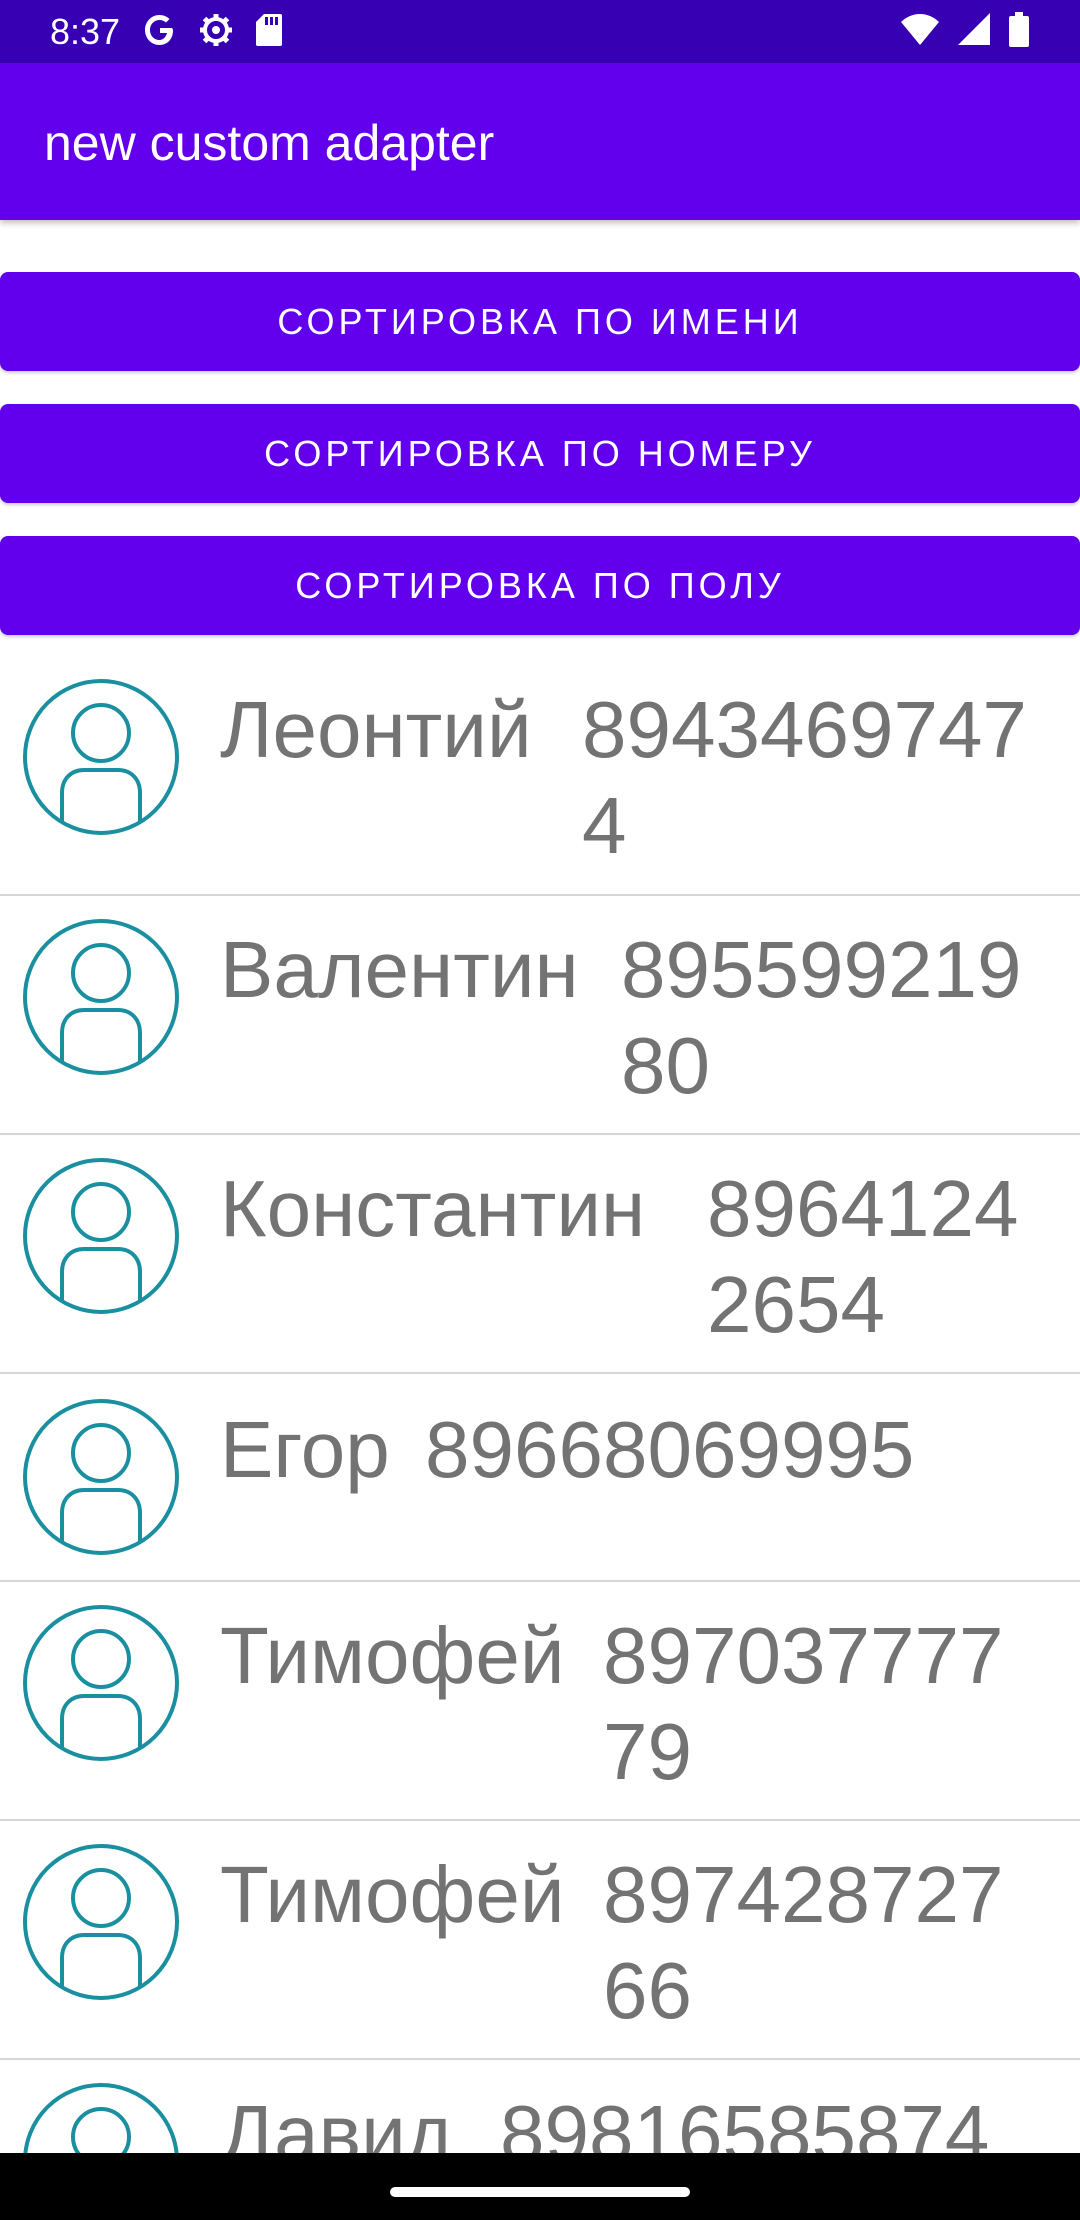  I want to click on app-title: new custom adapter, so click(269, 143).